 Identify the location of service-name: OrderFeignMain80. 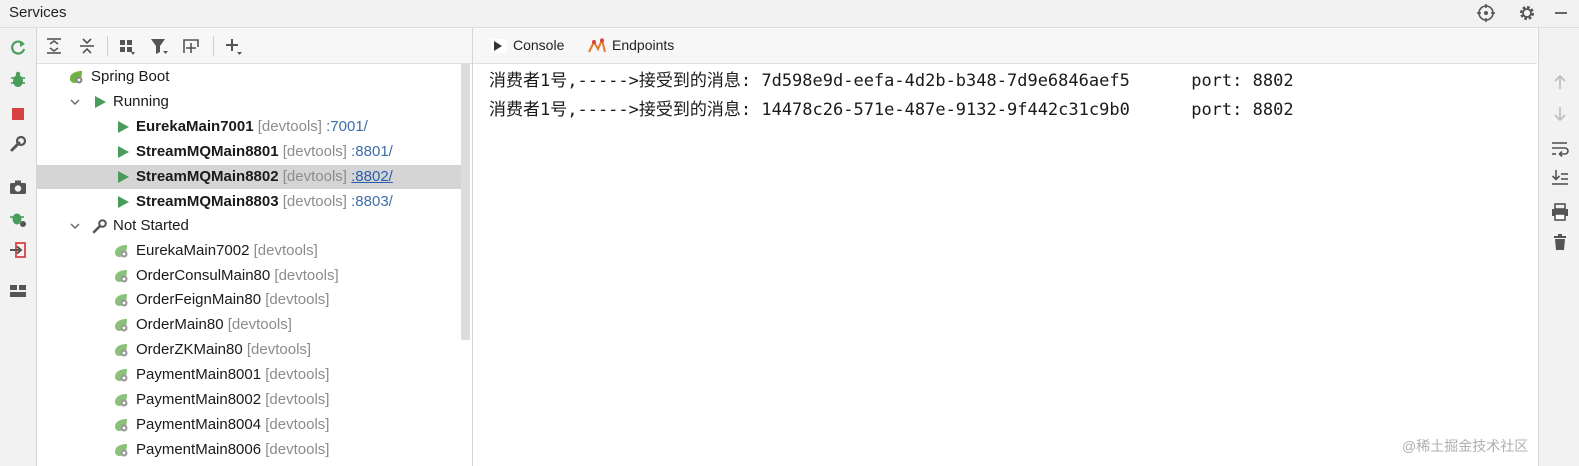
(199, 299).